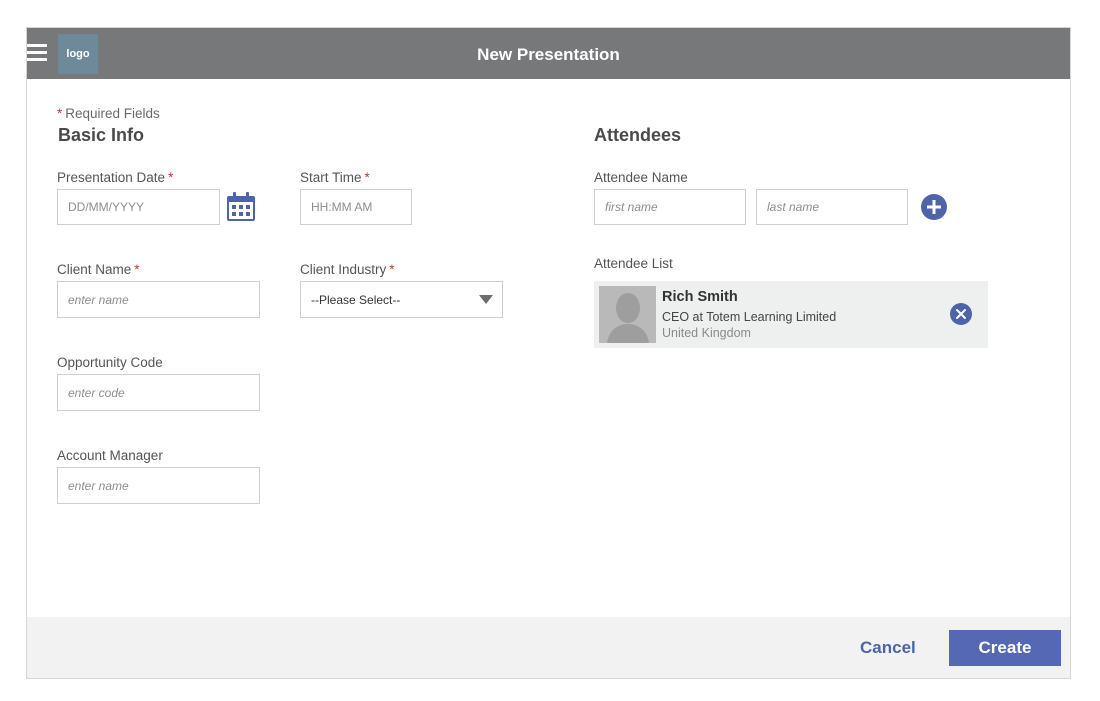 The width and height of the screenshot is (1100, 701). Describe the element at coordinates (633, 263) in the screenshot. I see `attendee-list-label: Attendee List` at that location.